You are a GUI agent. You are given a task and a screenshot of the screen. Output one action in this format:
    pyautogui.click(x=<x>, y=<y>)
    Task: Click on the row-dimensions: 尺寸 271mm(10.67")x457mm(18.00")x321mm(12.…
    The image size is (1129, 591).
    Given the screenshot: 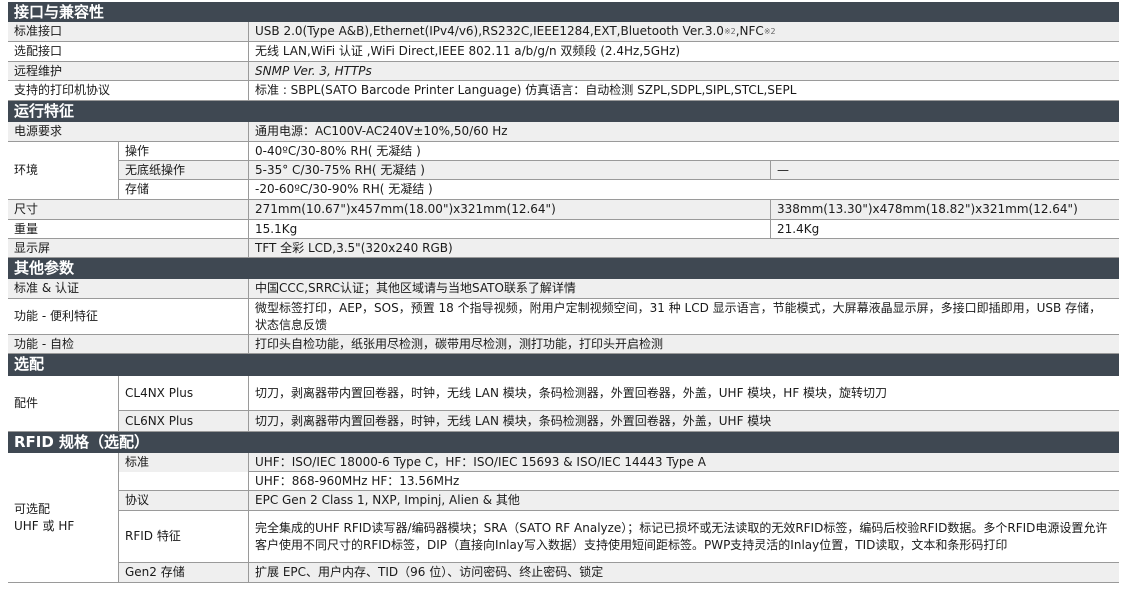 What is the action you would take?
    pyautogui.click(x=563, y=210)
    